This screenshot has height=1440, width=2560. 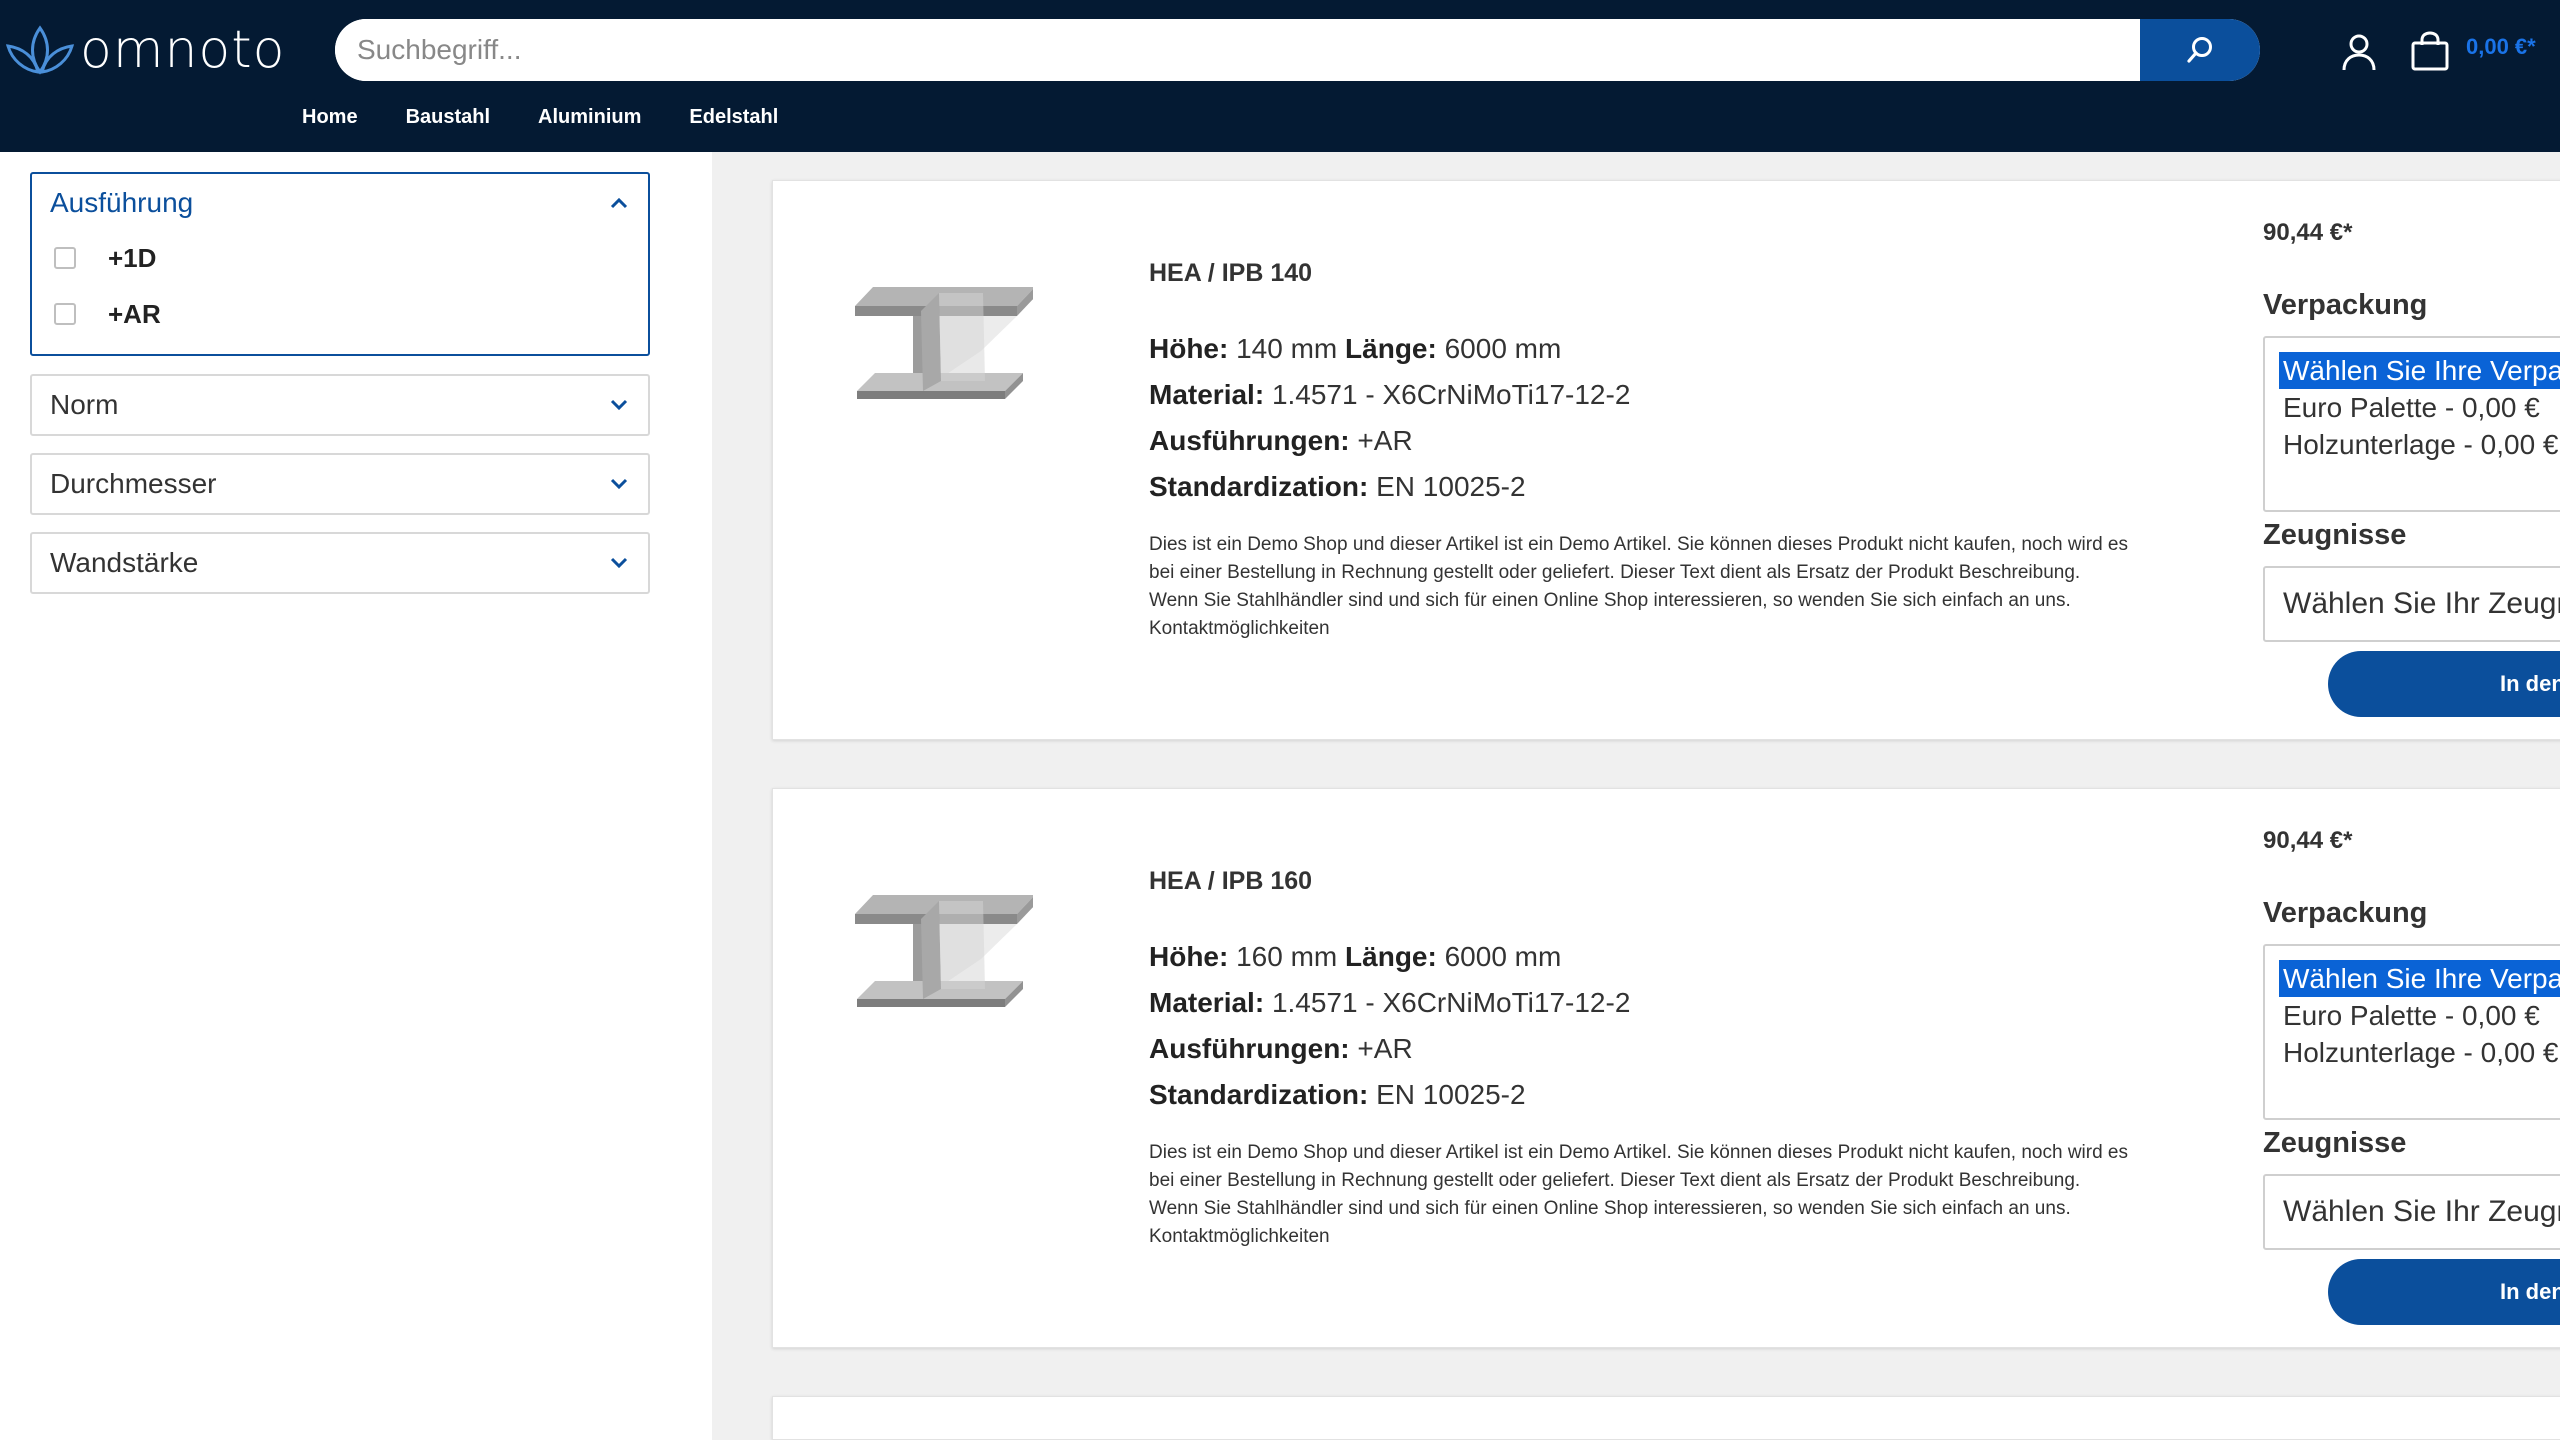 What do you see at coordinates (1238, 50) in the screenshot?
I see `search-input` at bounding box center [1238, 50].